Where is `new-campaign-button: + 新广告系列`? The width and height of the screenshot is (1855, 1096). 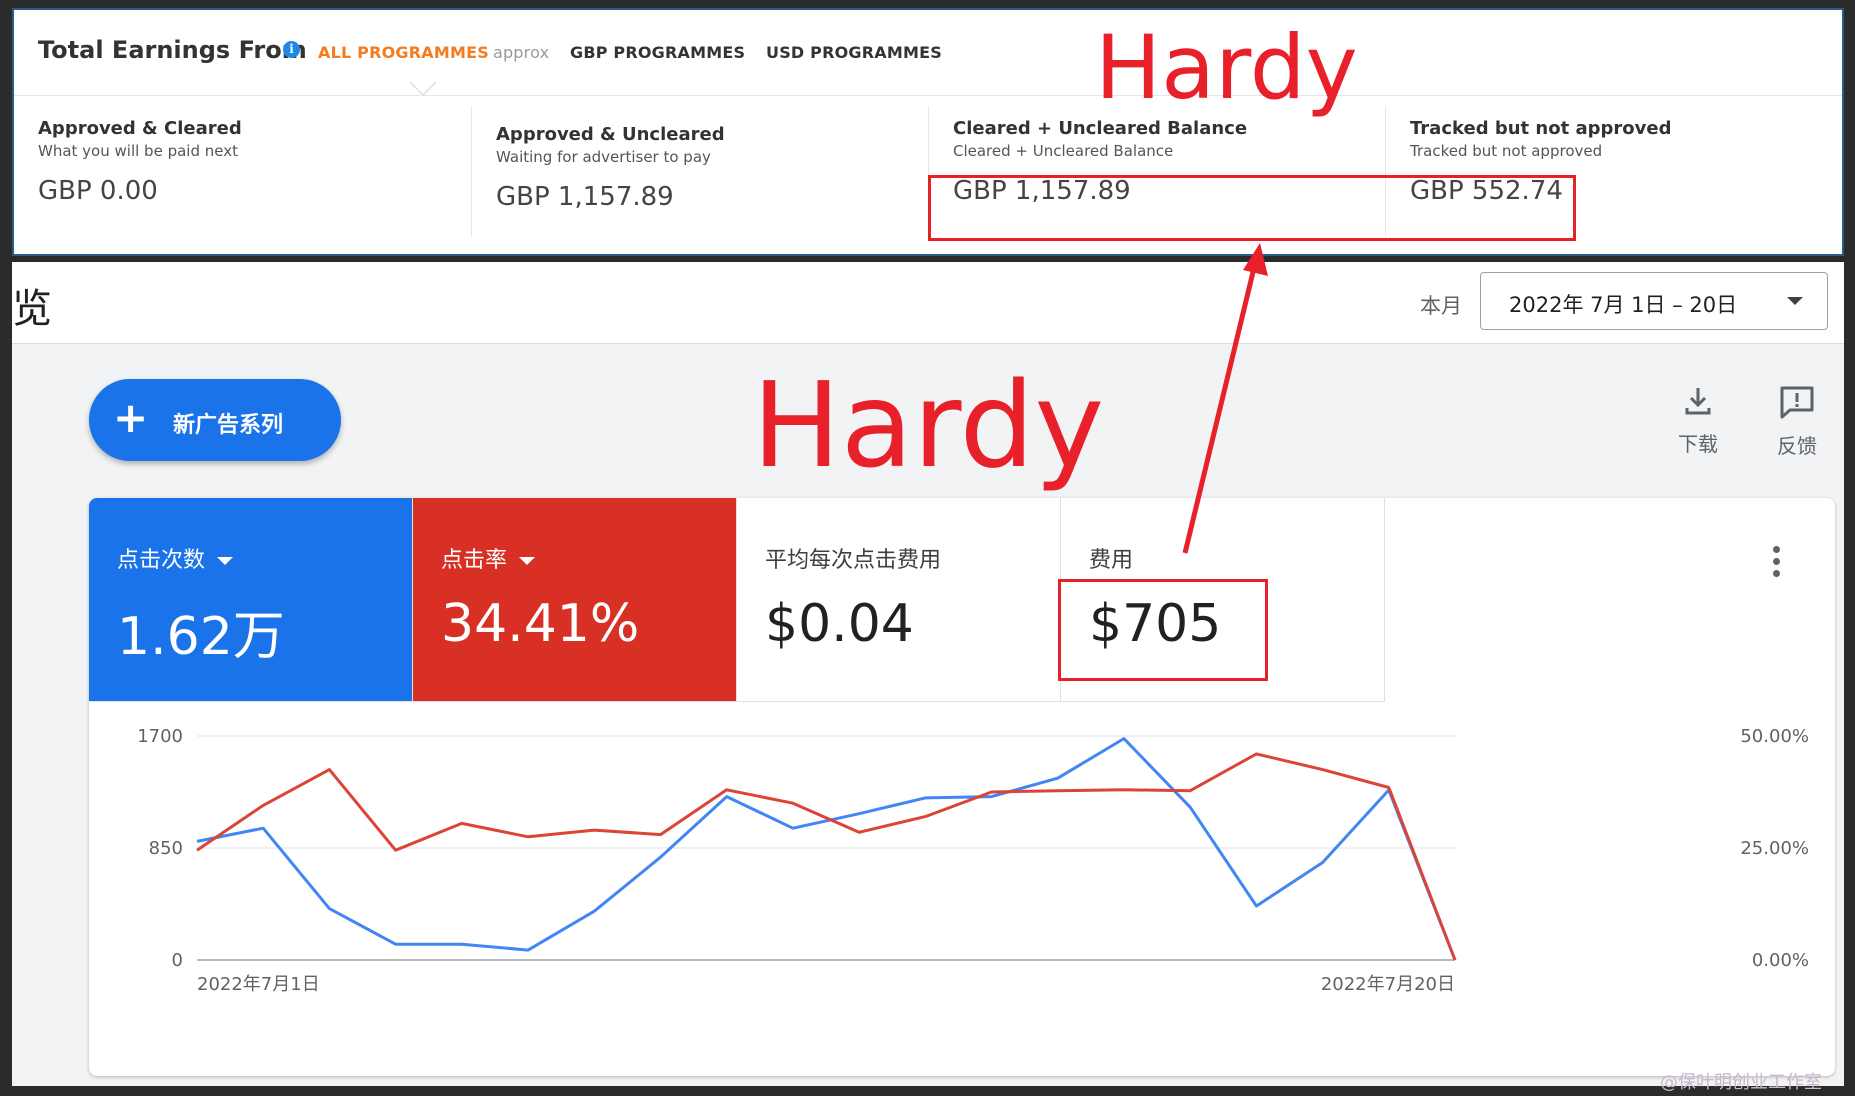 new-campaign-button: + 新广告系列 is located at coordinates (215, 420).